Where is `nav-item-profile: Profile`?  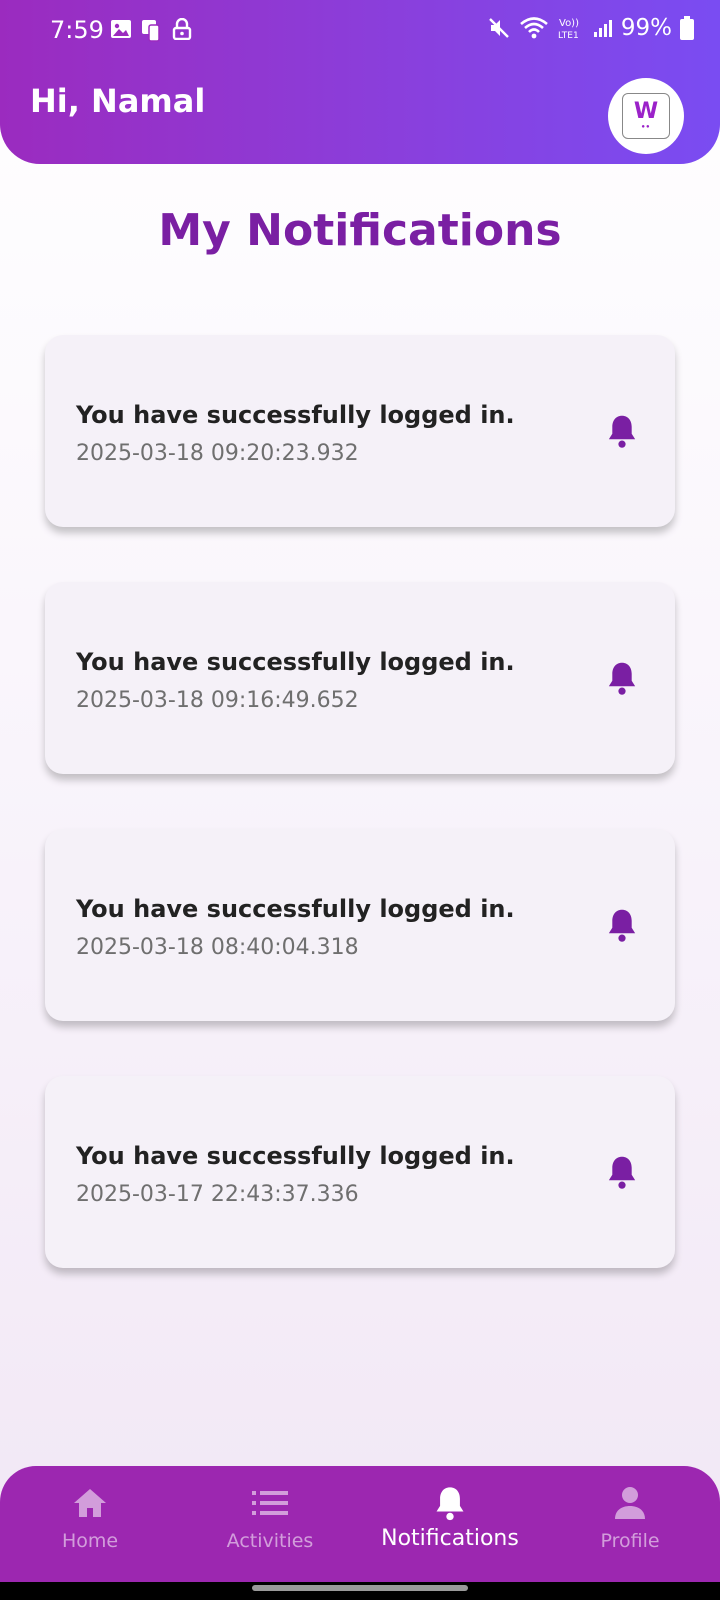
nav-item-profile: Profile is located at coordinates (630, 1524).